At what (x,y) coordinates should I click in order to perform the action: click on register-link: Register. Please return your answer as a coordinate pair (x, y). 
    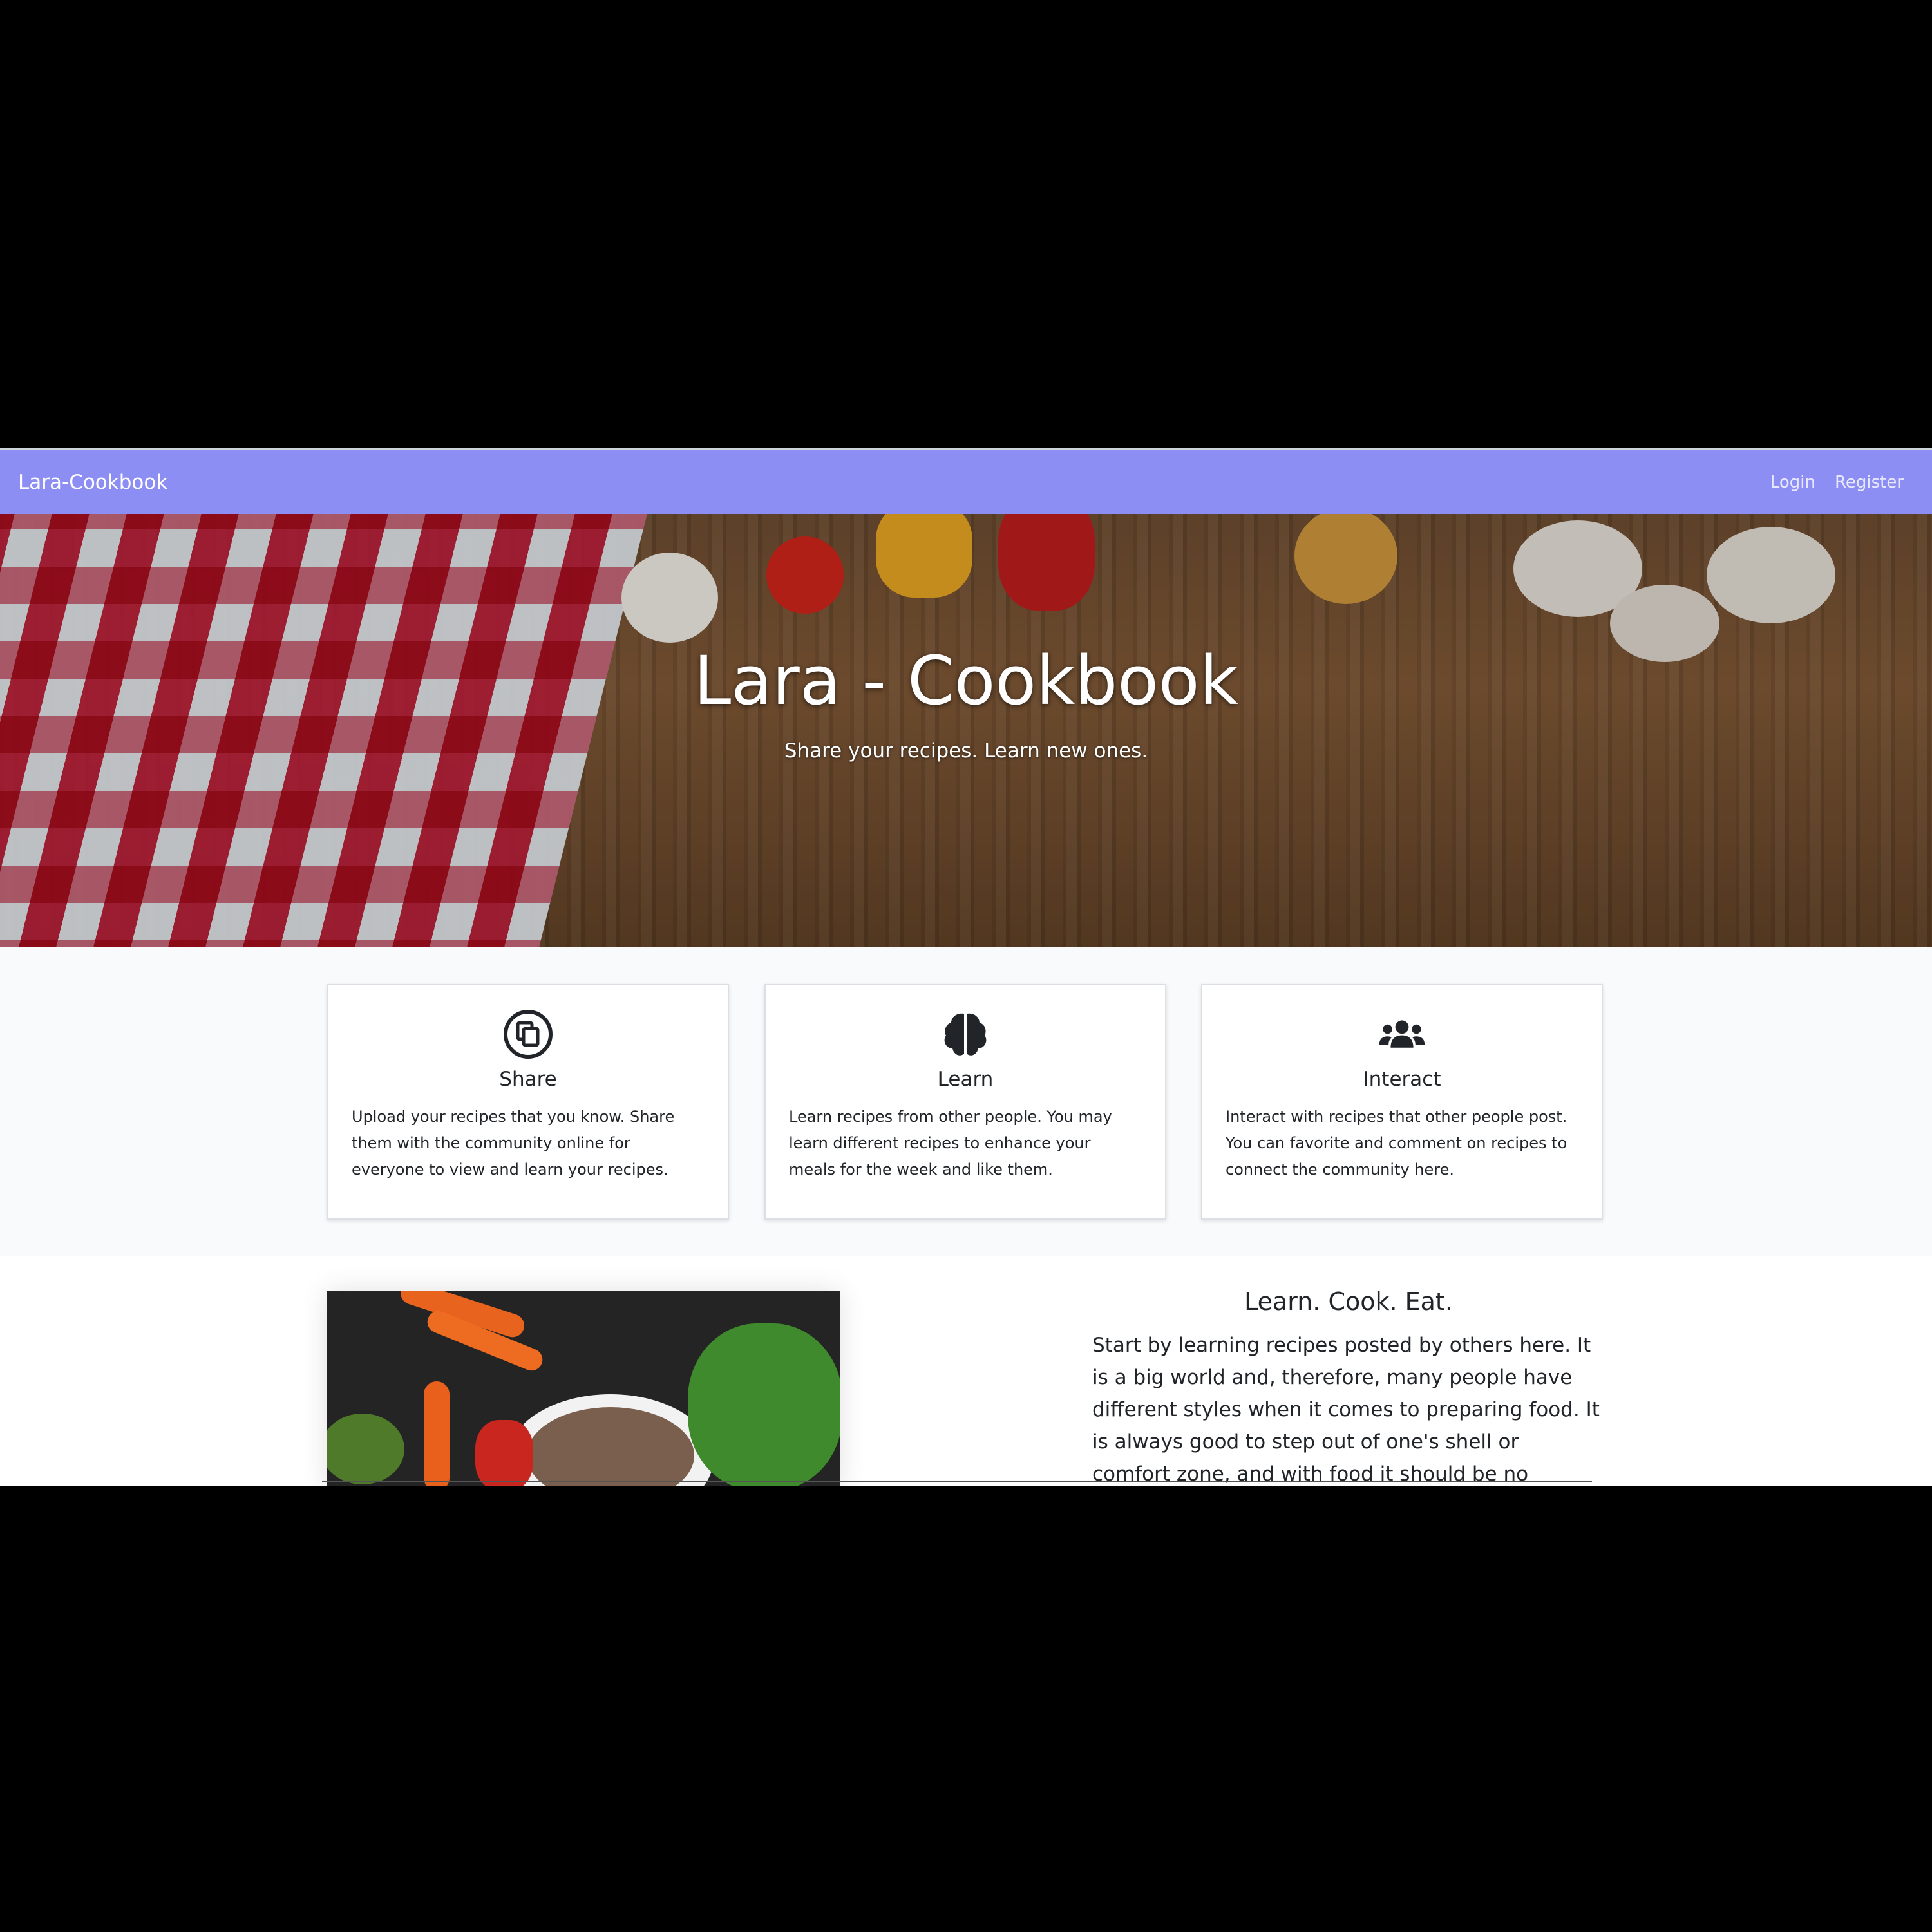
    Looking at the image, I should click on (1869, 482).